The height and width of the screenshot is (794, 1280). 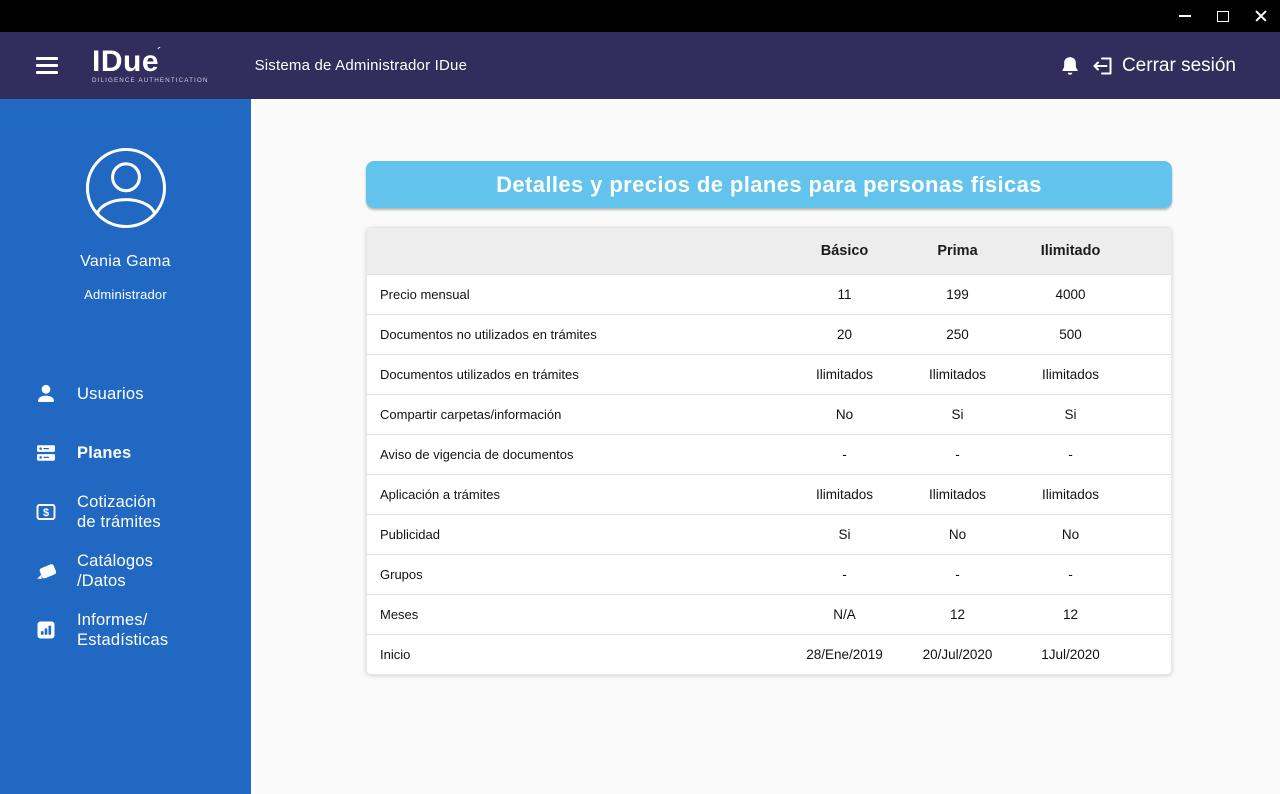 What do you see at coordinates (577, 614) in the screenshot?
I see `row-label: Meses` at bounding box center [577, 614].